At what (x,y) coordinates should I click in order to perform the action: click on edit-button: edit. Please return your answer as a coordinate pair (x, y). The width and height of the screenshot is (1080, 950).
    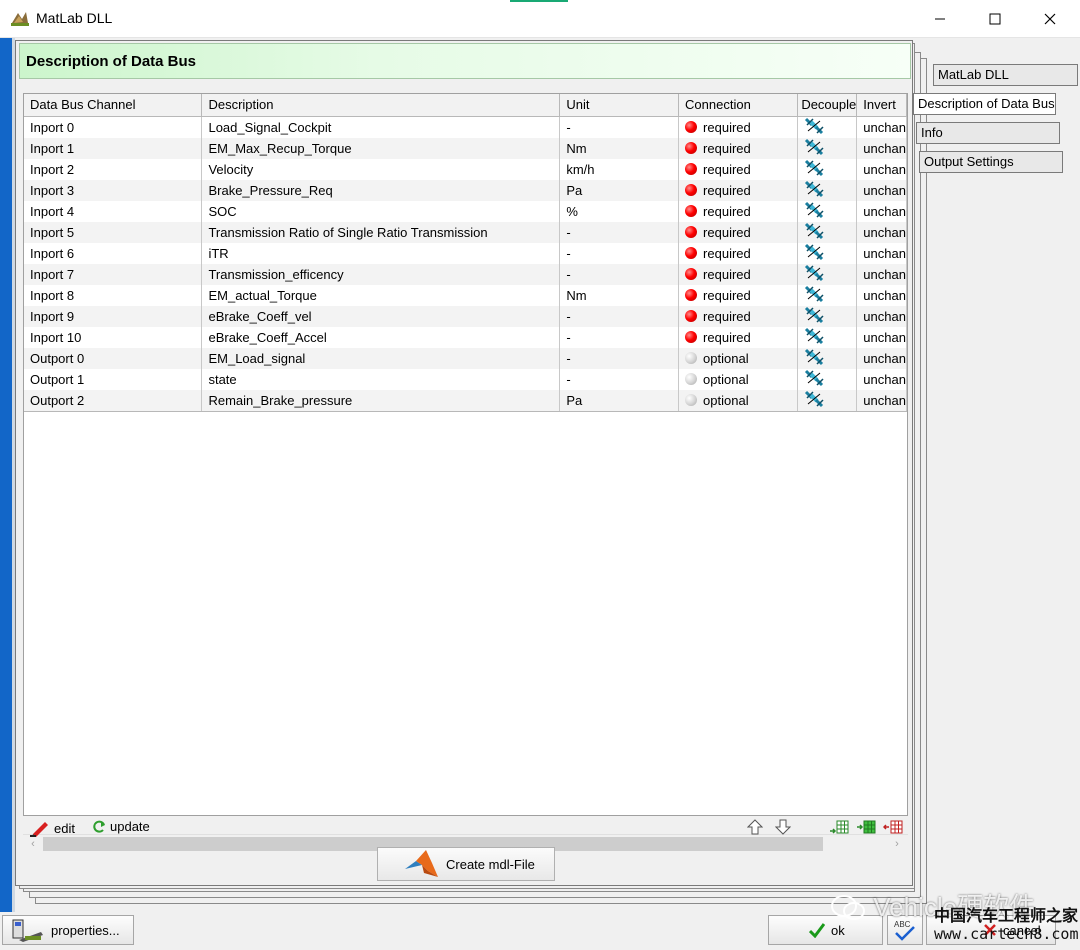
    Looking at the image, I should click on (52, 828).